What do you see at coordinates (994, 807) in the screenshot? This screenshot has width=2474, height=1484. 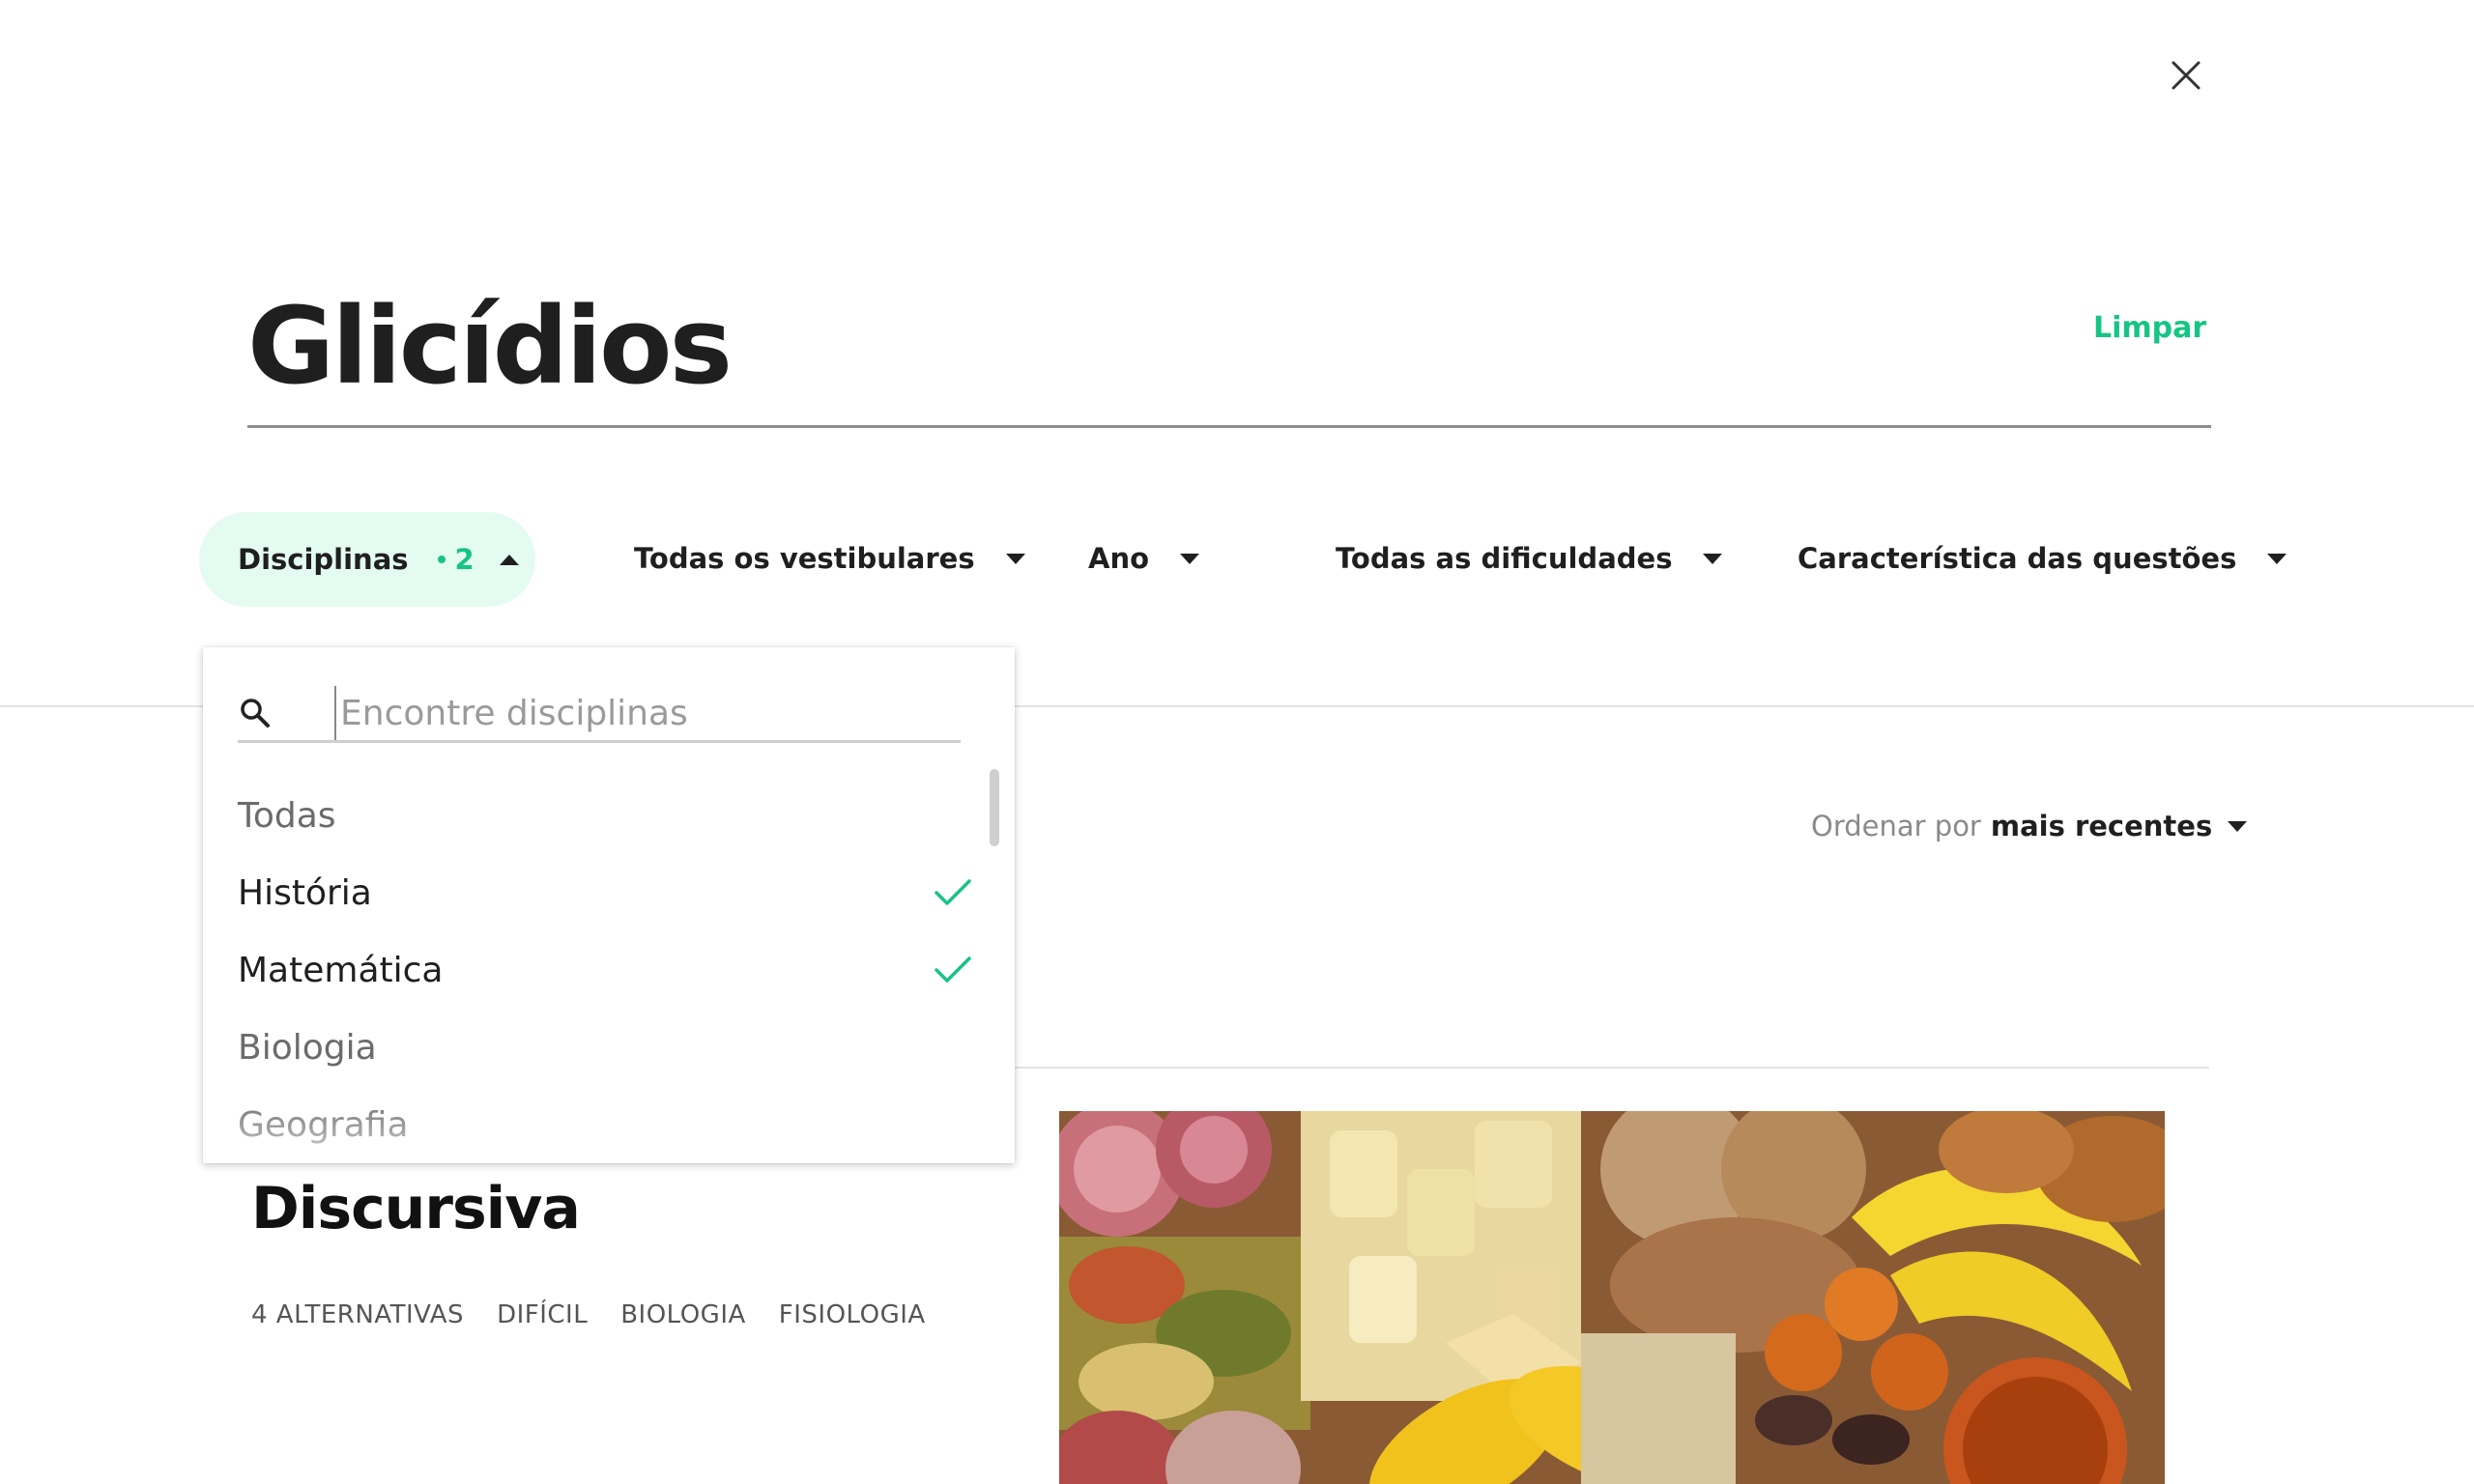 I see `dropdown-scrollbar` at bounding box center [994, 807].